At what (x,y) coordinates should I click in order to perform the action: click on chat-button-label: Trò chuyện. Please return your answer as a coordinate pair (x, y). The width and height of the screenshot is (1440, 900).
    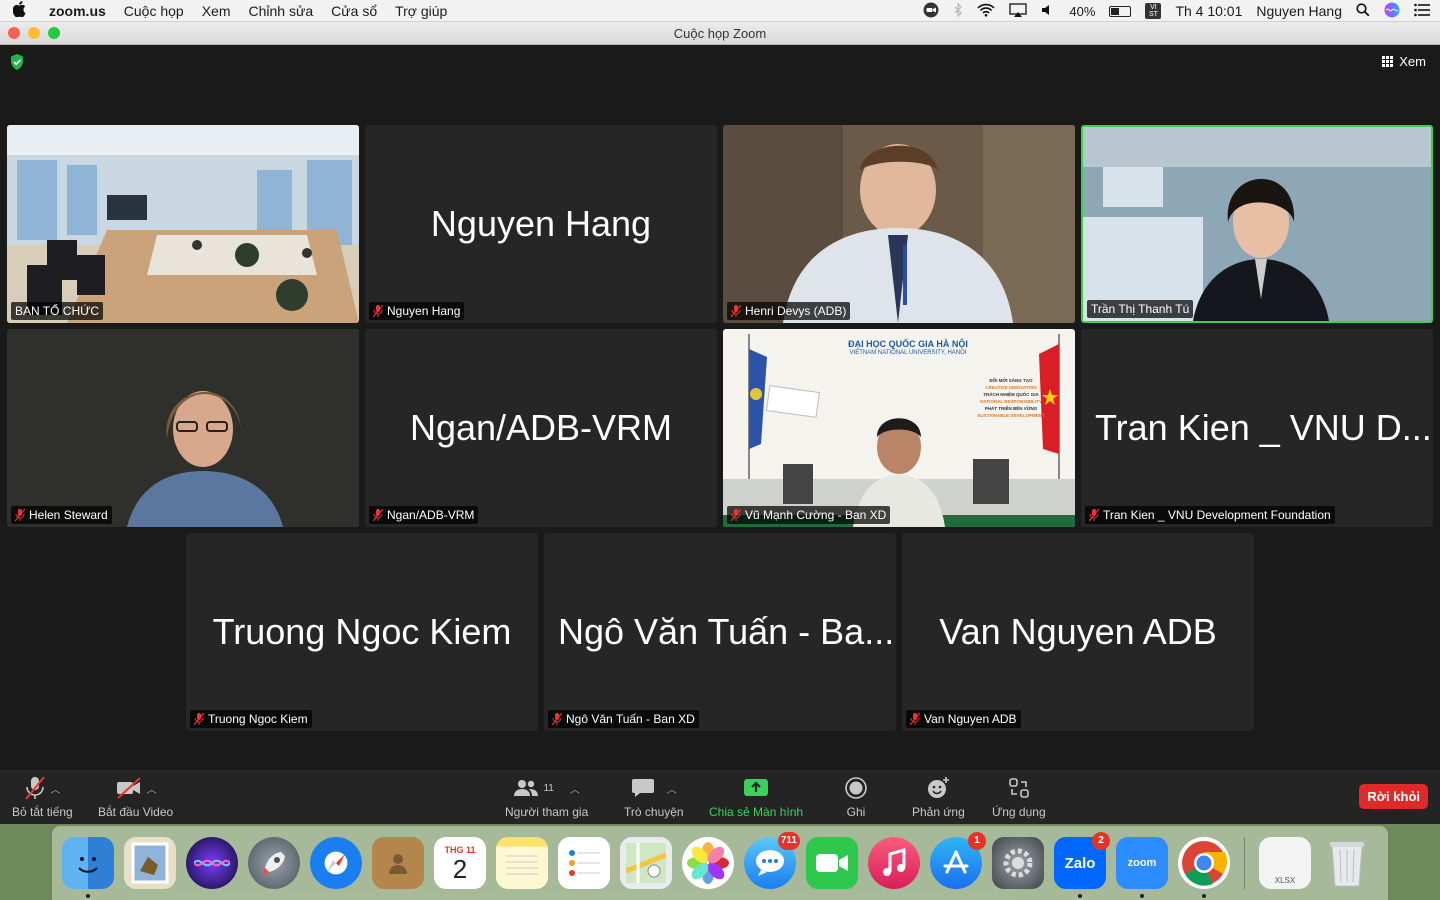
    Looking at the image, I should click on (654, 812).